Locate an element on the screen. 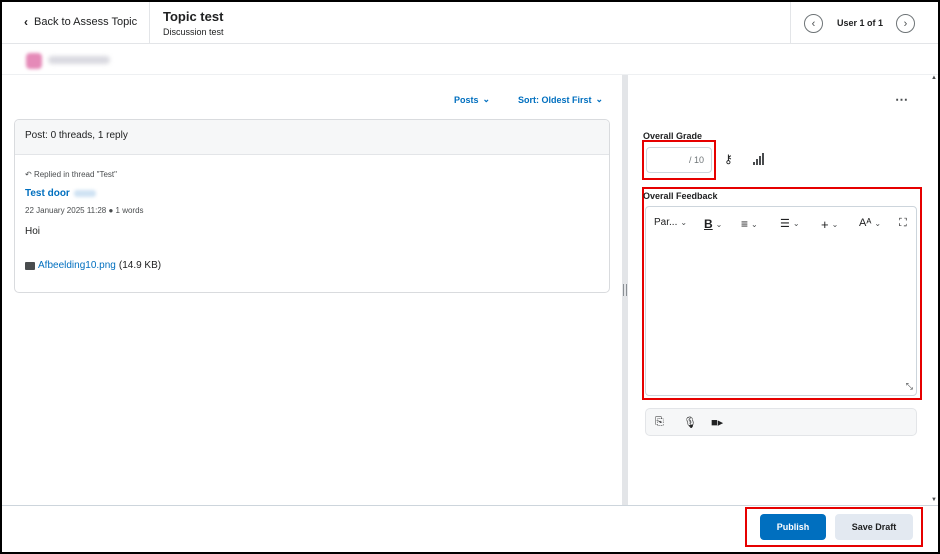 This screenshot has height=554, width=940. avatar is located at coordinates (34, 61).